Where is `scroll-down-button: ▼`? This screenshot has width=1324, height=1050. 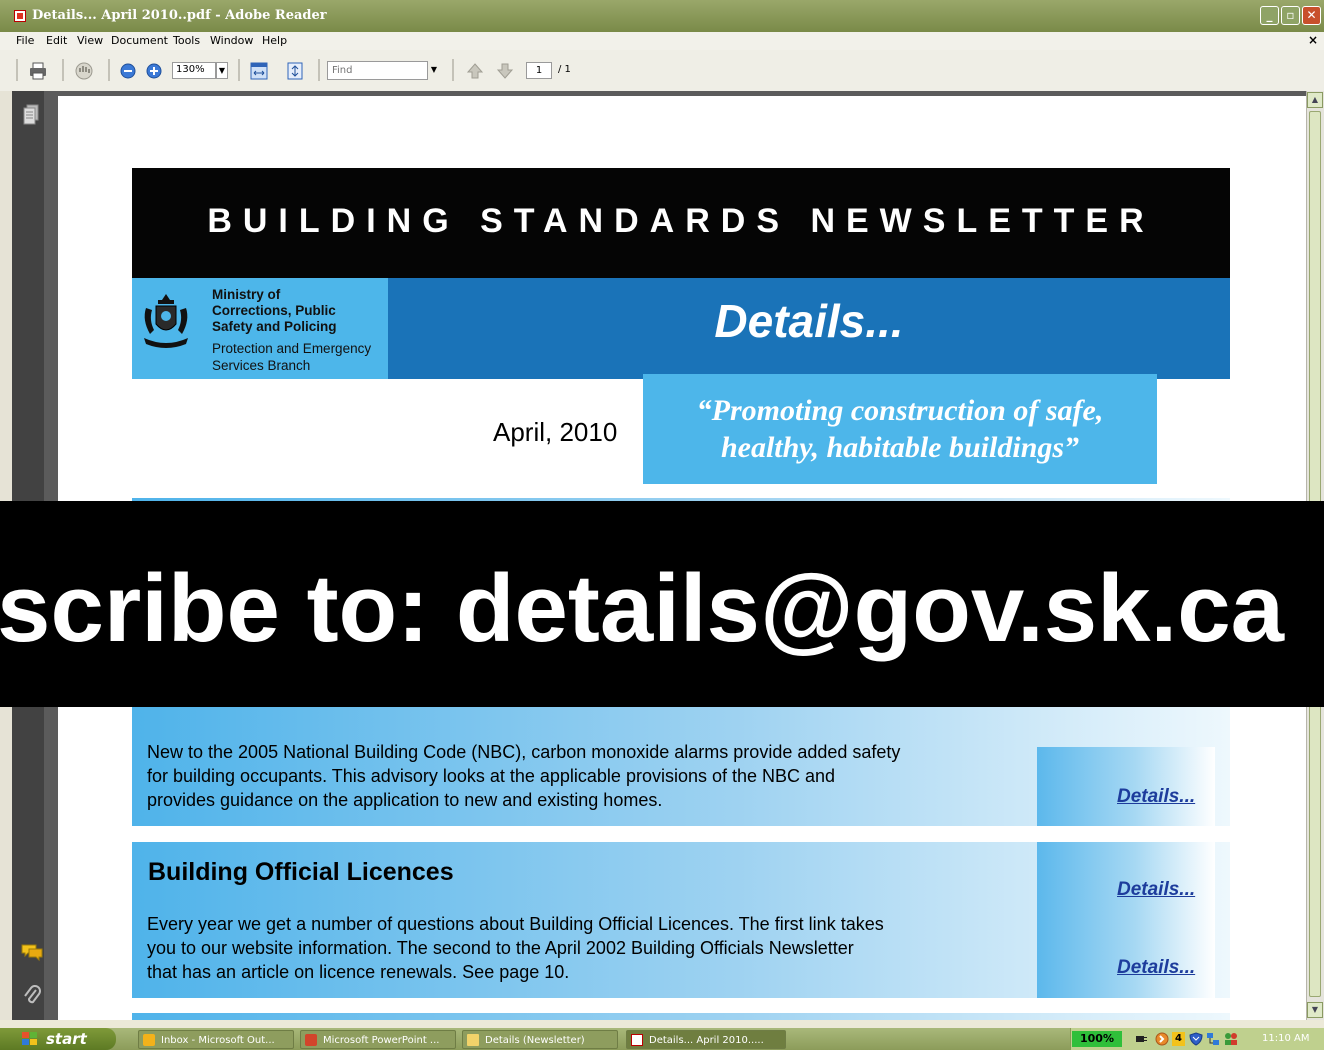
scroll-down-button: ▼ is located at coordinates (1315, 1010).